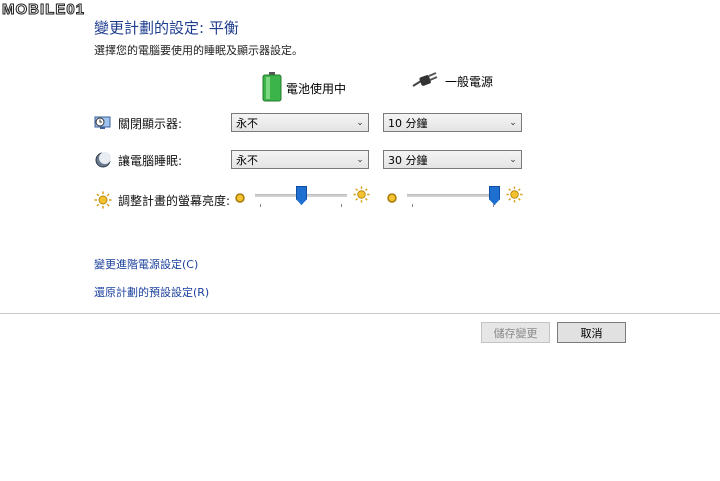 The image size is (720, 481). I want to click on advanced-power-settings-link: 變更進階電源設定(C), so click(146, 264).